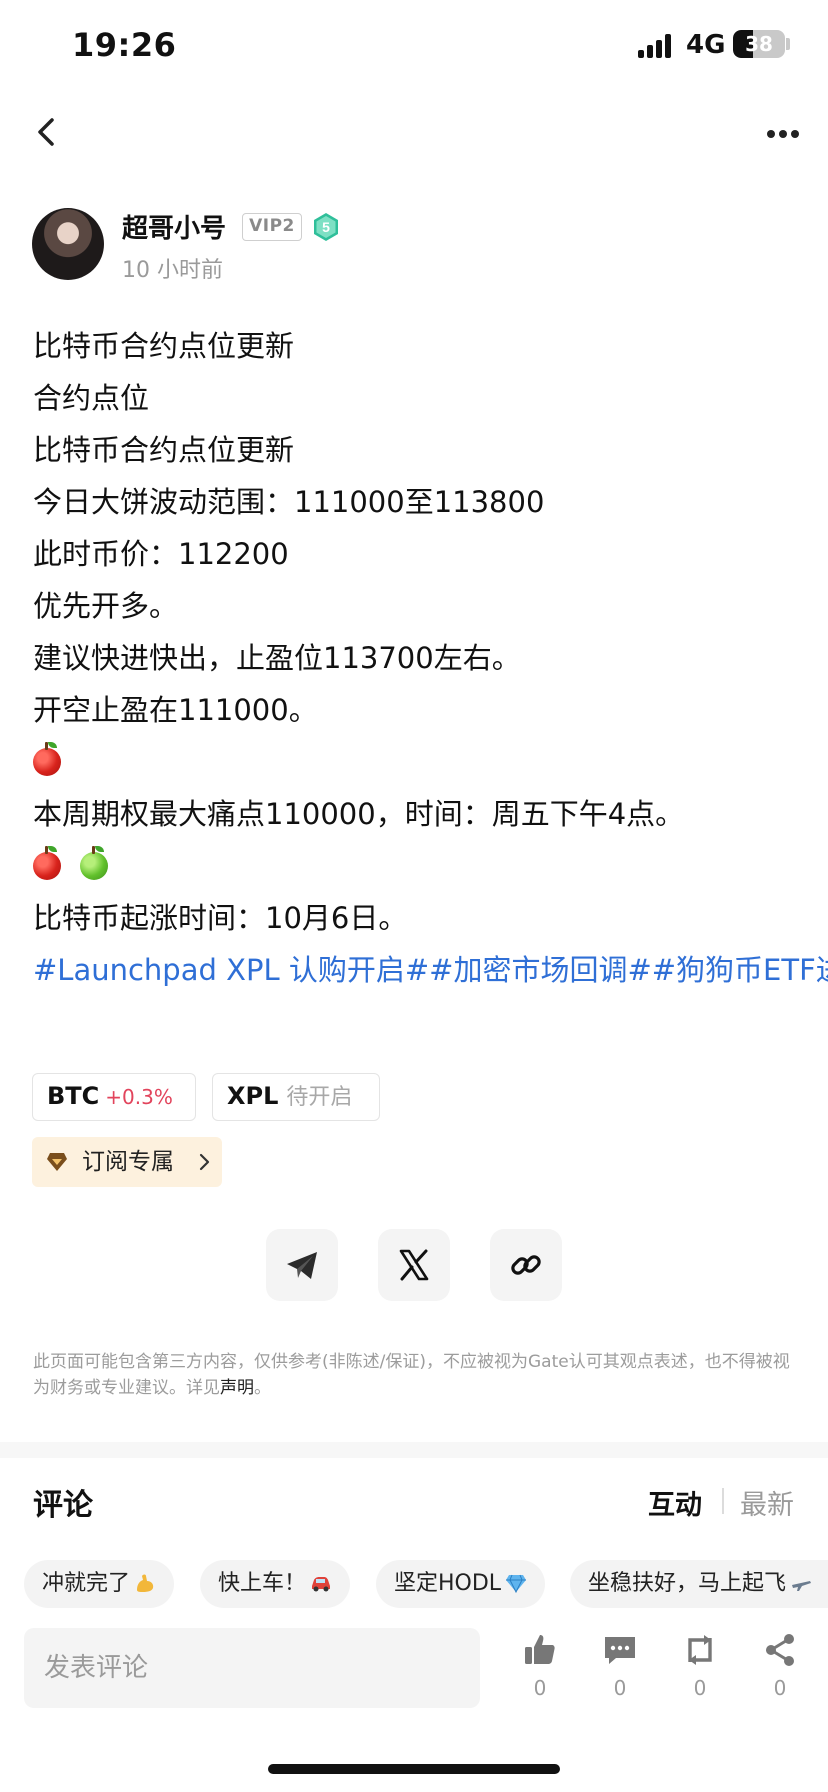 The height and width of the screenshot is (1792, 828). Describe the element at coordinates (414, 1450) in the screenshot. I see `section-divider` at that location.